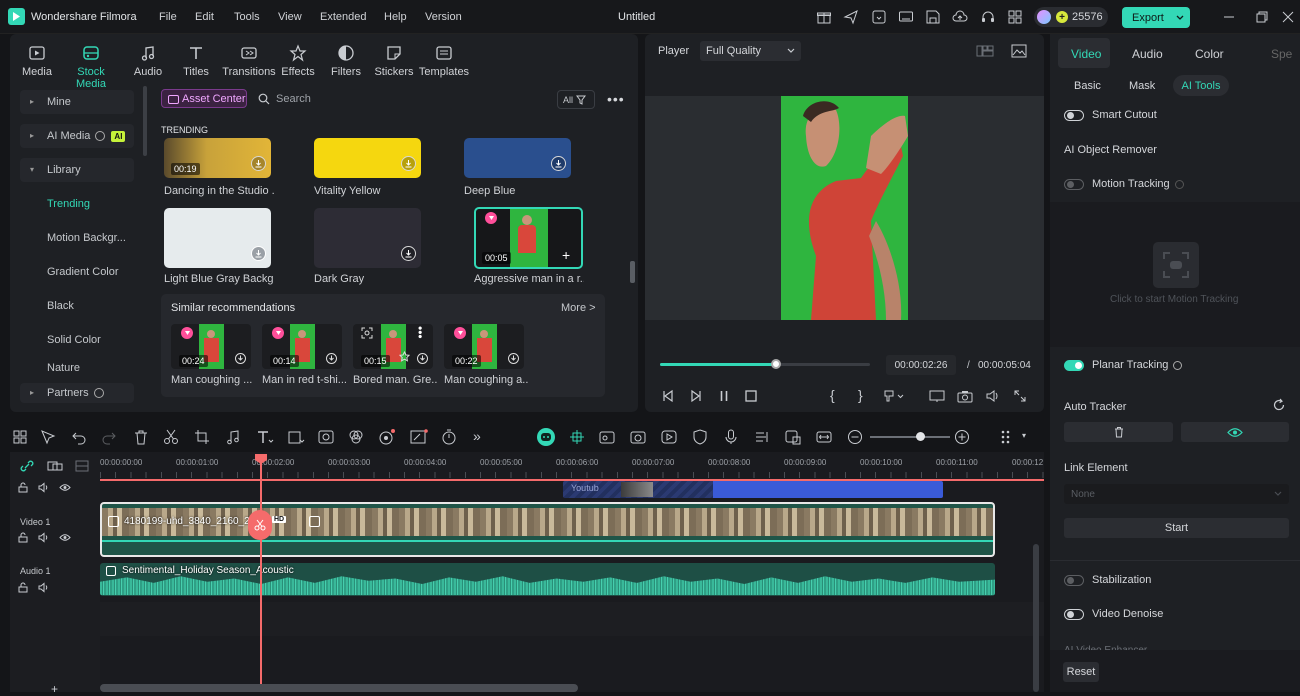 Image resolution: width=1300 pixels, height=696 pixels. I want to click on close-icon, so click(1288, 17).